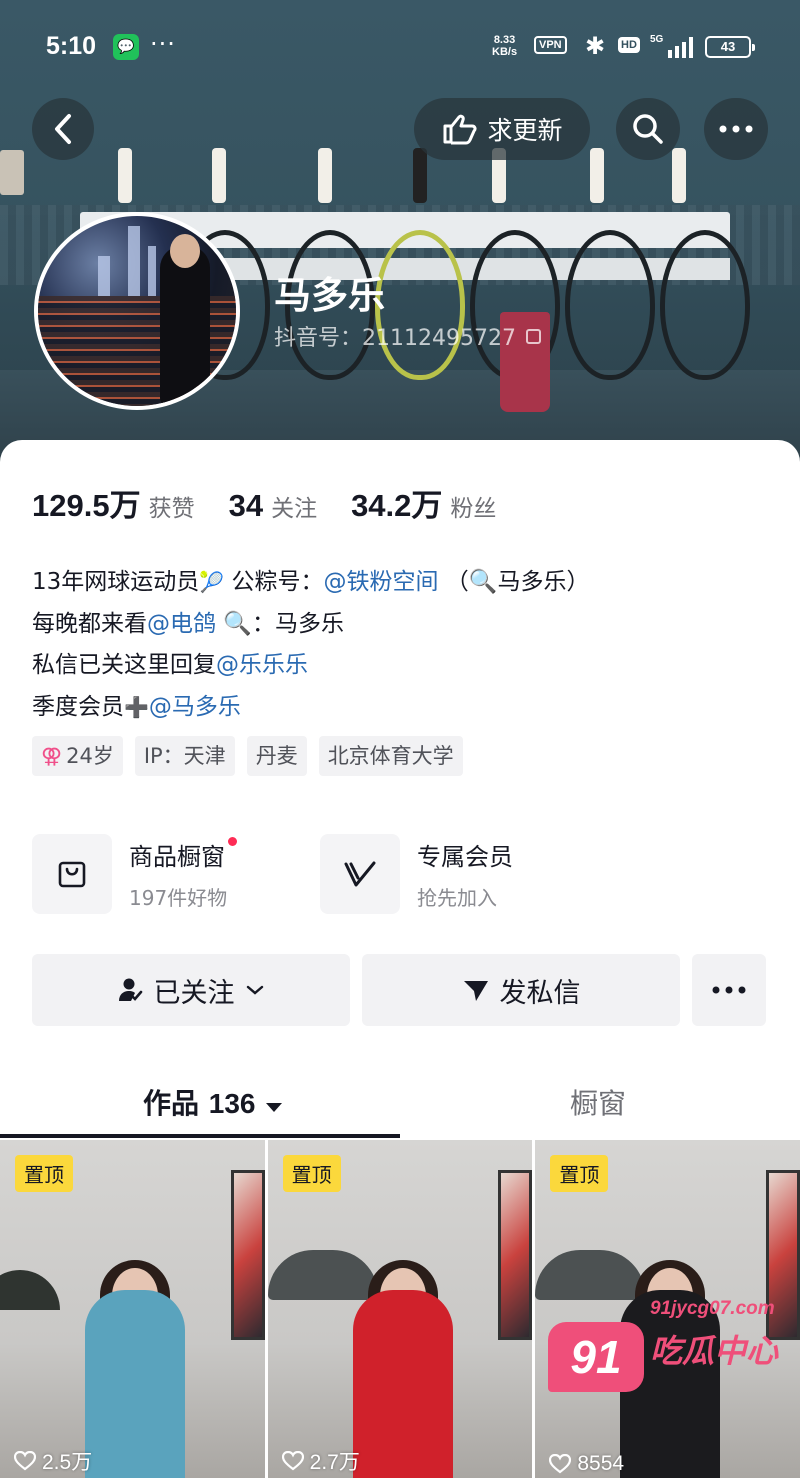  I want to click on bio-text: （🔍马多乐）, so click(514, 582).